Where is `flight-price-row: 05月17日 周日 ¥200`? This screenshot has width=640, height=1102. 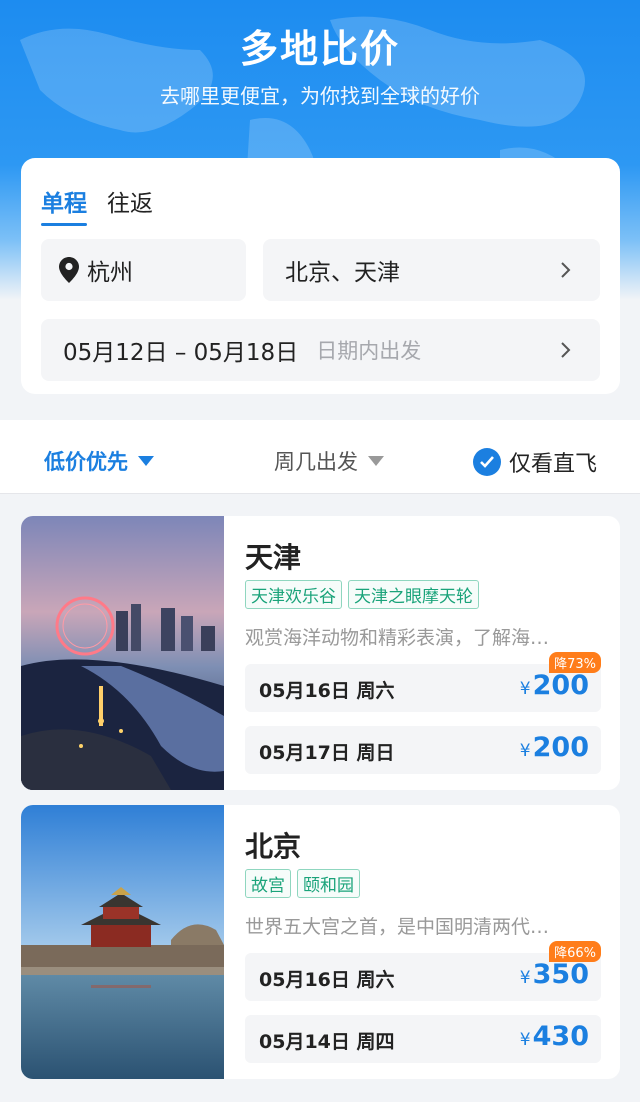
flight-price-row: 05月17日 周日 ¥200 is located at coordinates (423, 750).